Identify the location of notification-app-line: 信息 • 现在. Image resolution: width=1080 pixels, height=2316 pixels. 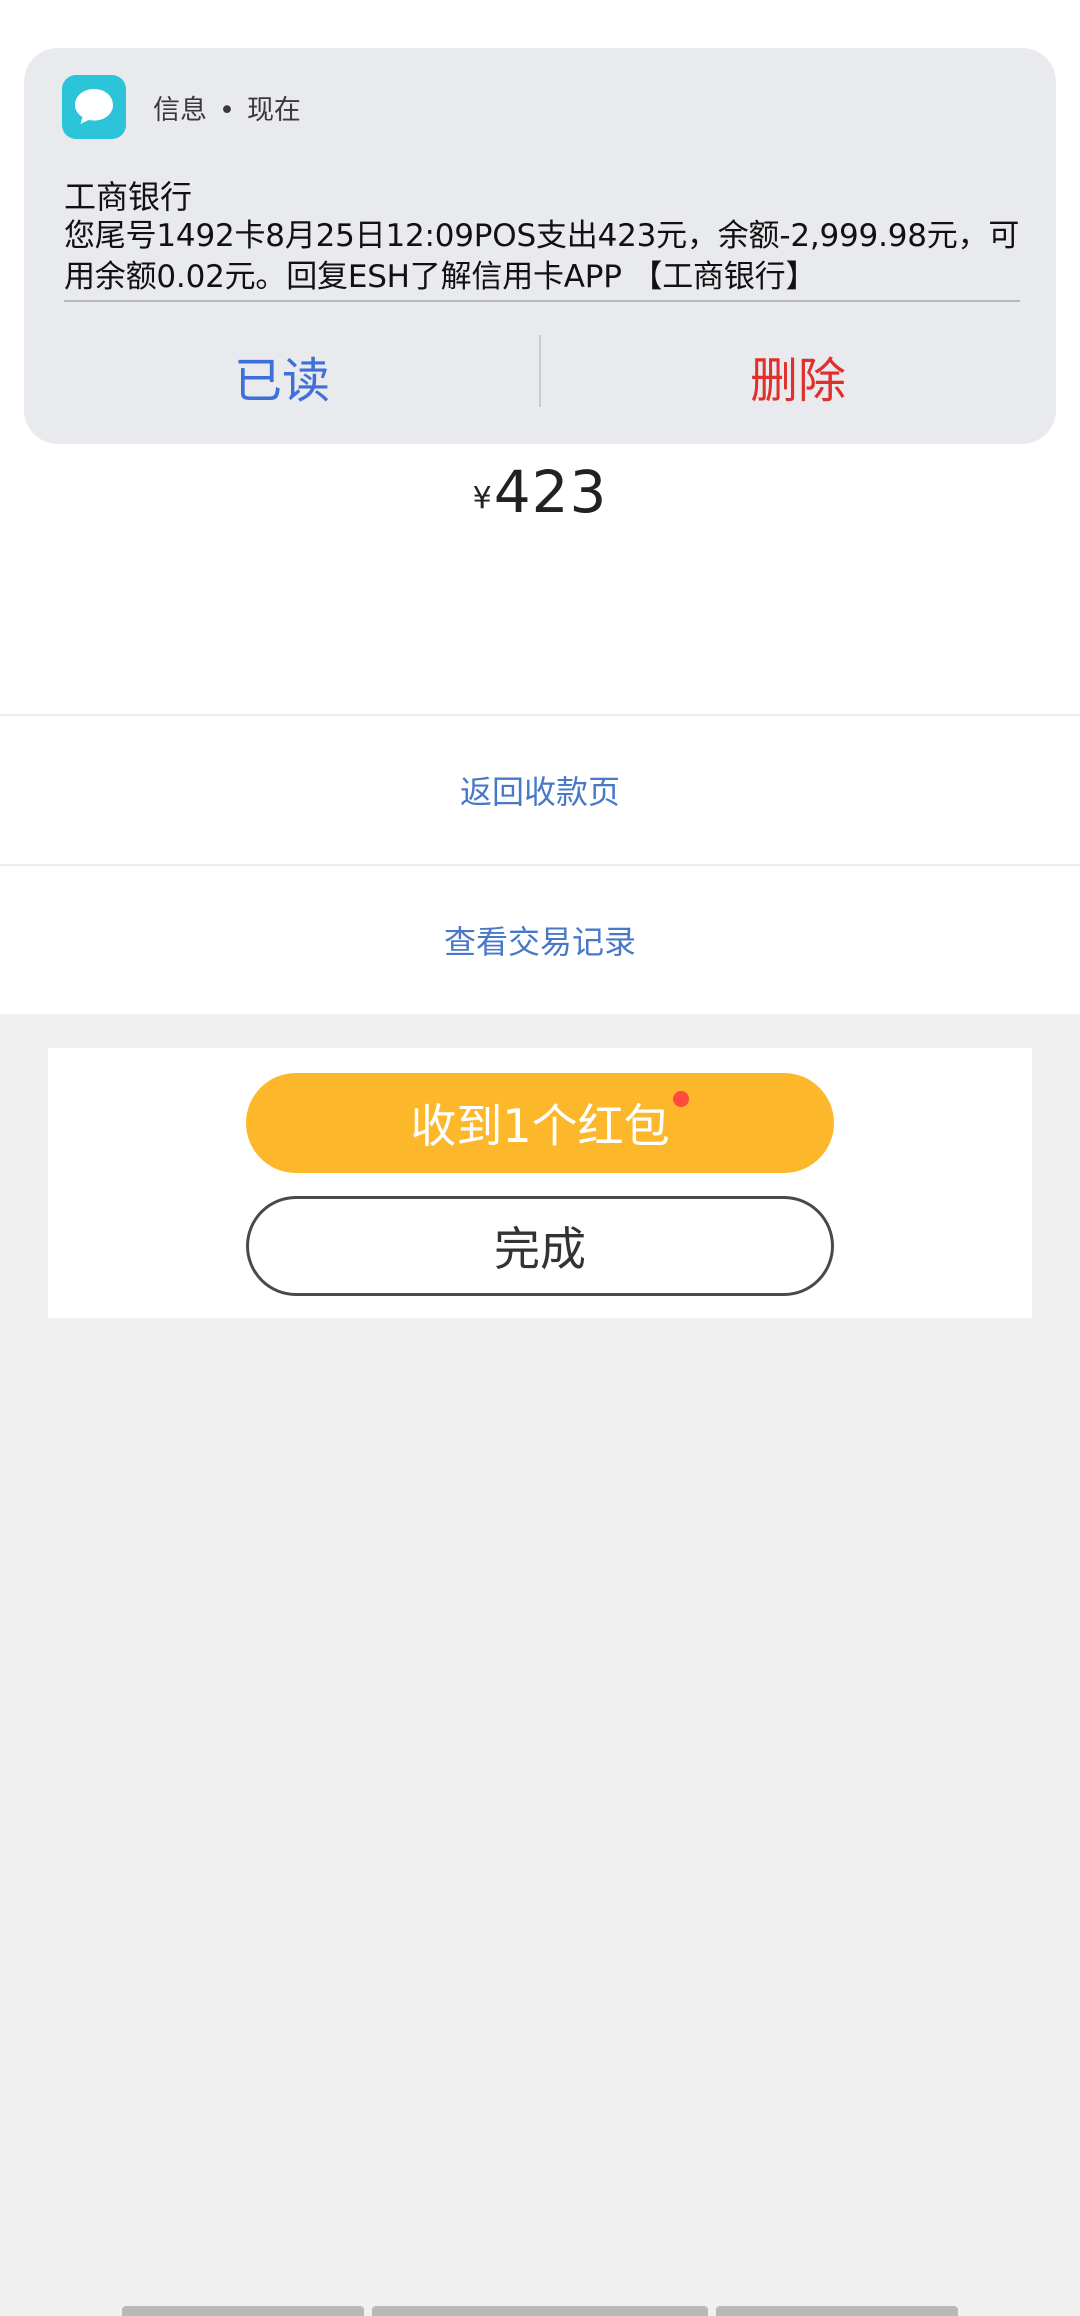
(227, 107).